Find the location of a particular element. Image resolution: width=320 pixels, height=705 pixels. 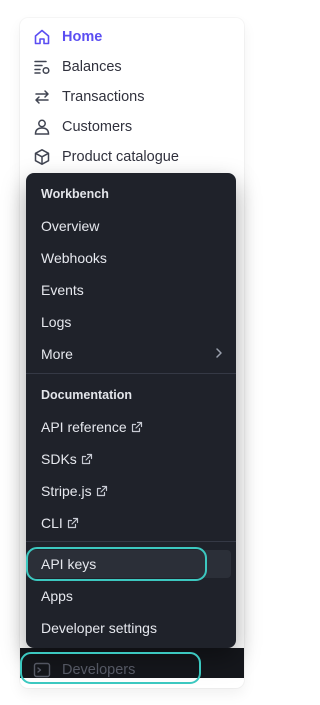

nav-item-product-catalogue: Product catalogue is located at coordinates (132, 157).